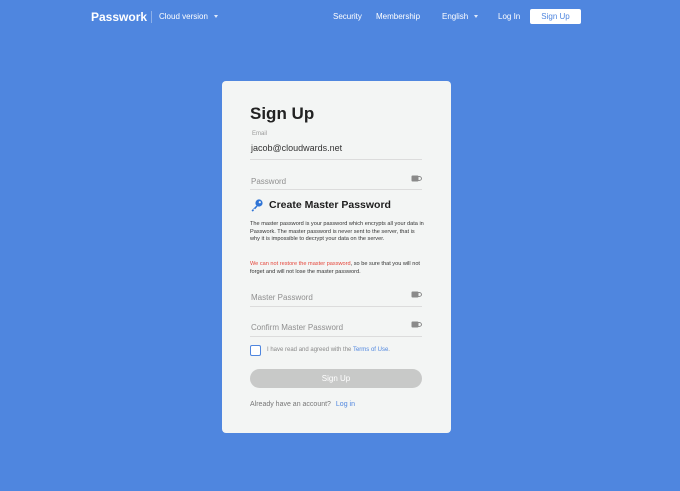  Describe the element at coordinates (370, 350) in the screenshot. I see `terms-link: Terms of Use` at that location.